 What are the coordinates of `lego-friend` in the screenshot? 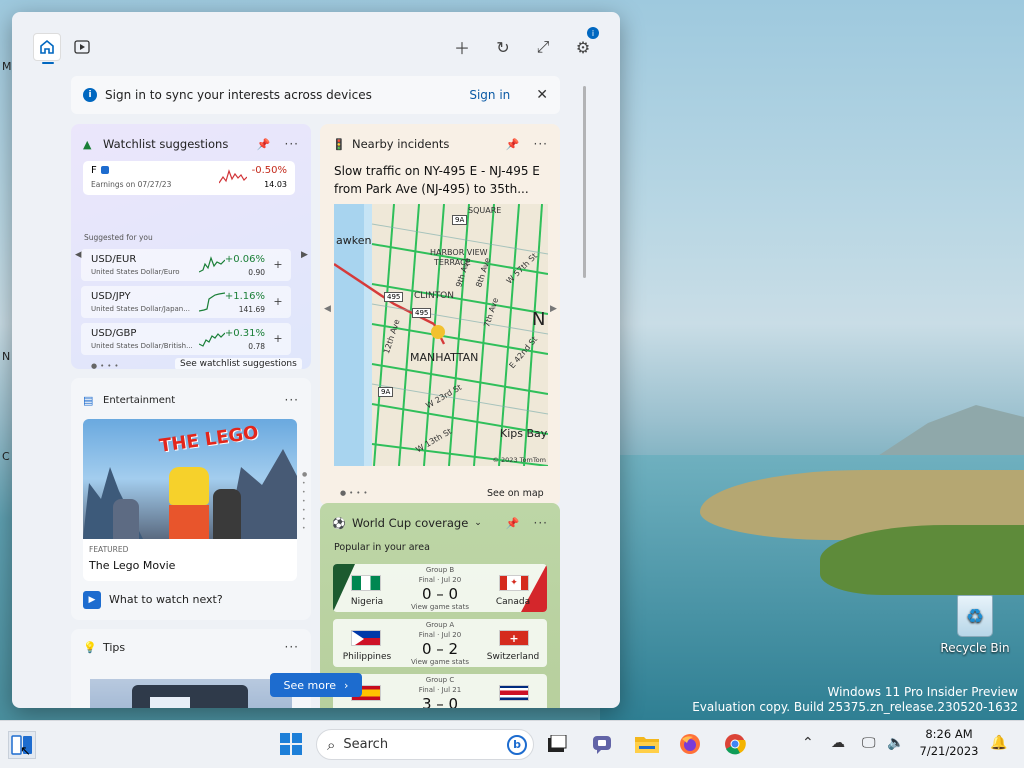 It's located at (227, 514).